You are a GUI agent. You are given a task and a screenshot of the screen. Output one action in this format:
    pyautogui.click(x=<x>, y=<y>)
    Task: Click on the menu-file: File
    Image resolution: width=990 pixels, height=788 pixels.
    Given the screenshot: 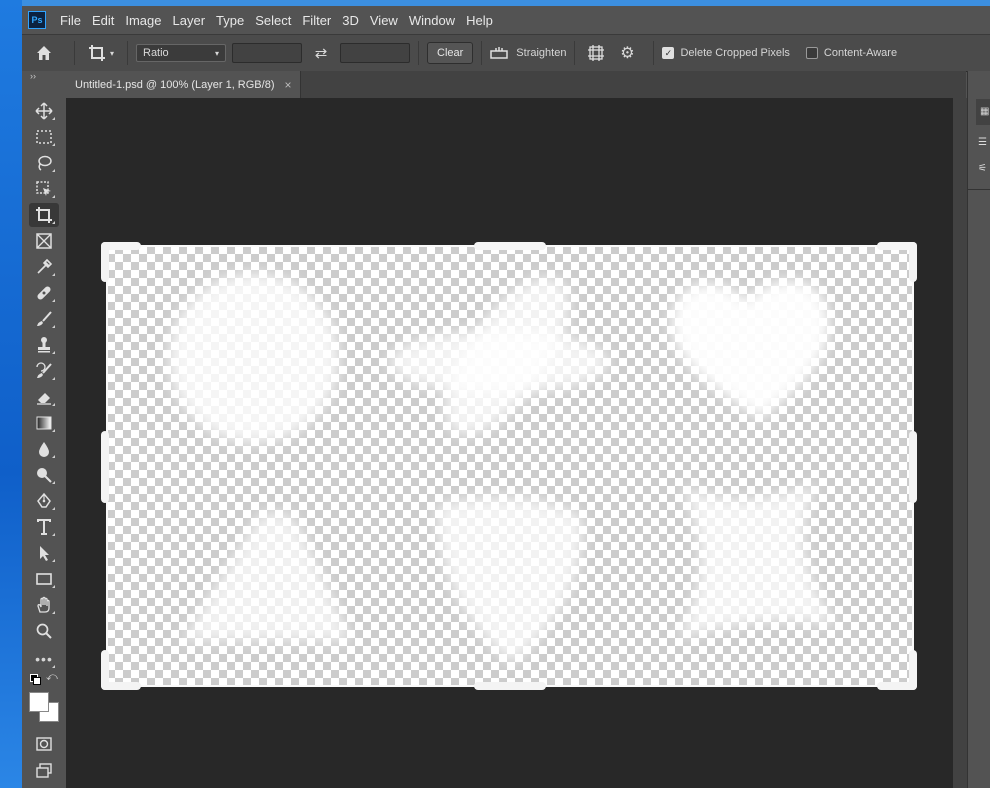 What is the action you would take?
    pyautogui.click(x=72, y=20)
    